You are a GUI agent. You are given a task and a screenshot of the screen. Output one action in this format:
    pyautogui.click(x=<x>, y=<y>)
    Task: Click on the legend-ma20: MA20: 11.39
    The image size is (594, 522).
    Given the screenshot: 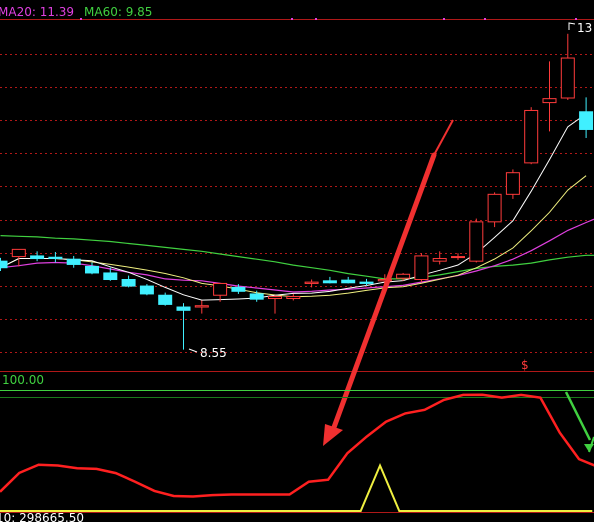 What is the action you would take?
    pyautogui.click(x=37, y=12)
    